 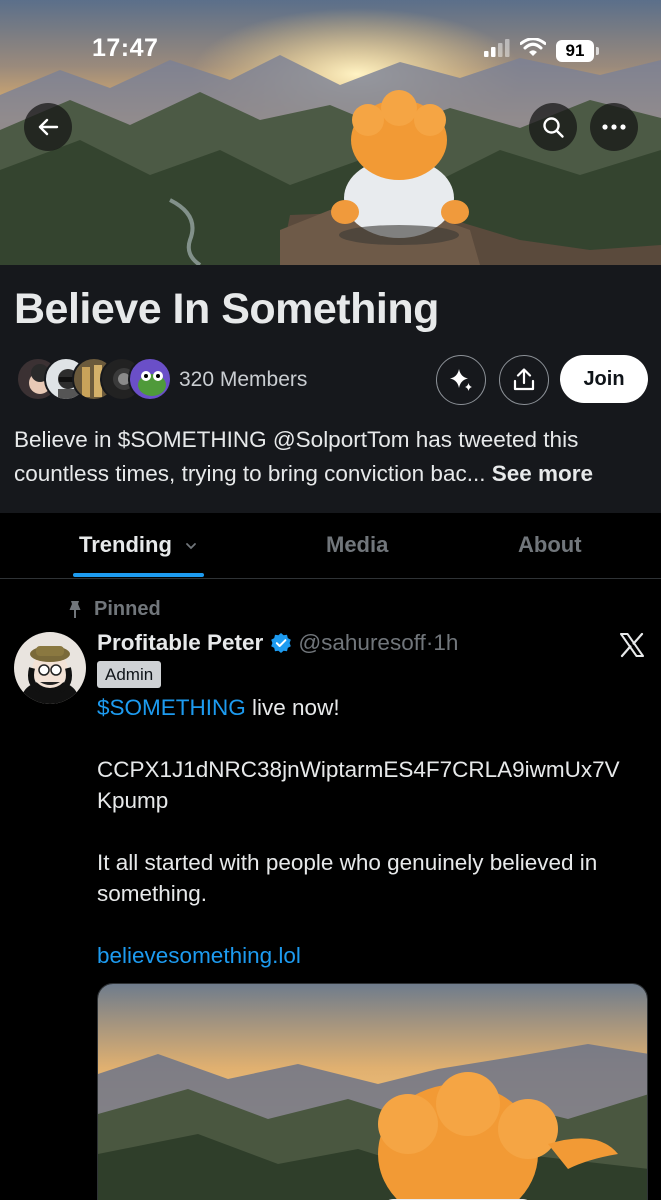 I want to click on share-icon, so click(x=524, y=379).